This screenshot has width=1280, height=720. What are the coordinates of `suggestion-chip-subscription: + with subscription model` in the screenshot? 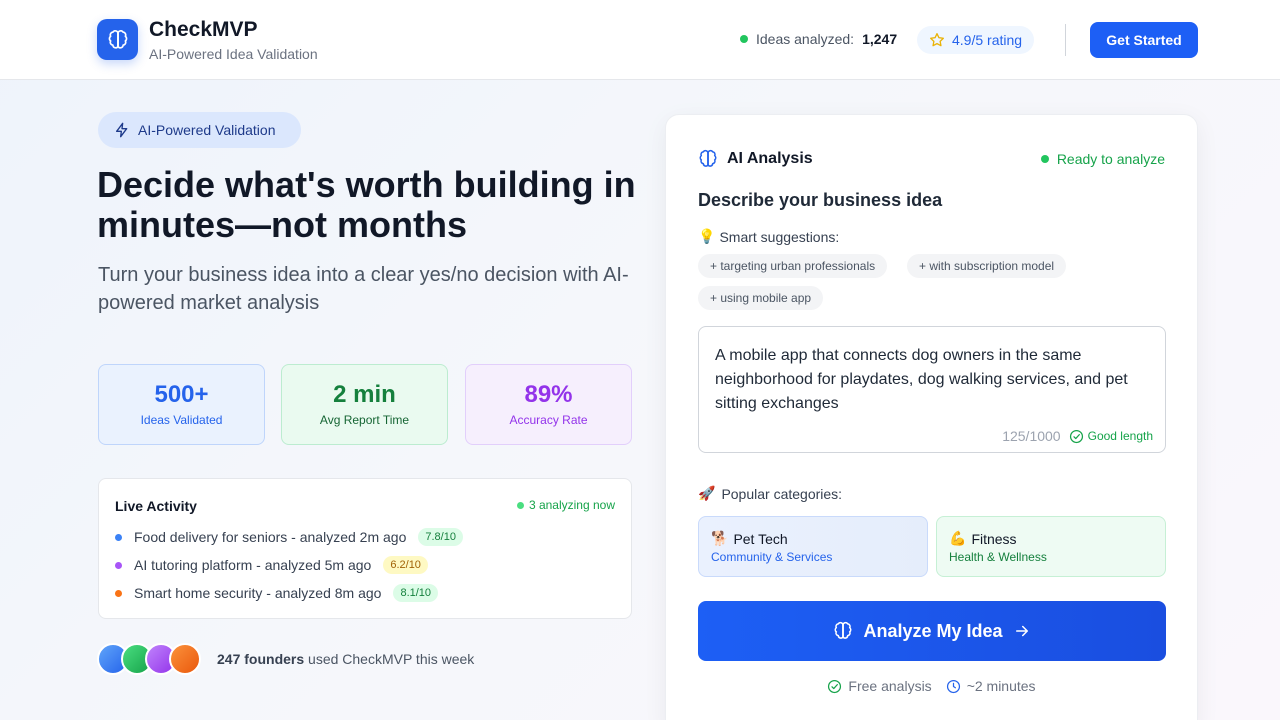 It's located at (987, 266).